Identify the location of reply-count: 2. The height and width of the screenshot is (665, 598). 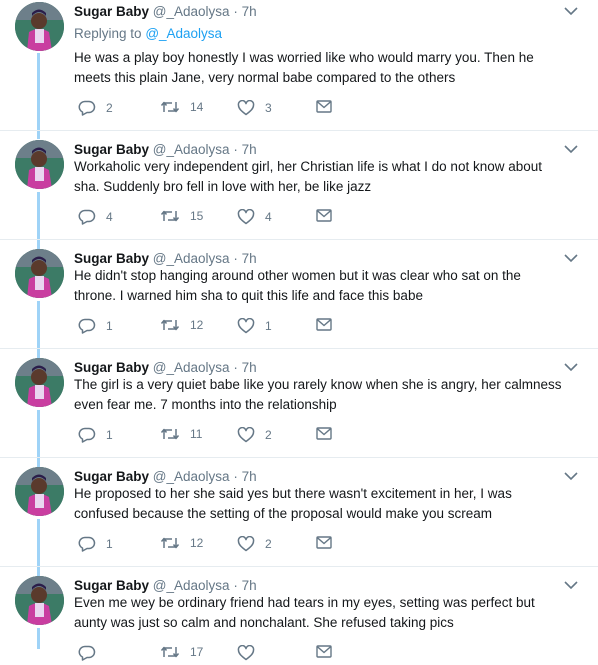
(109, 108).